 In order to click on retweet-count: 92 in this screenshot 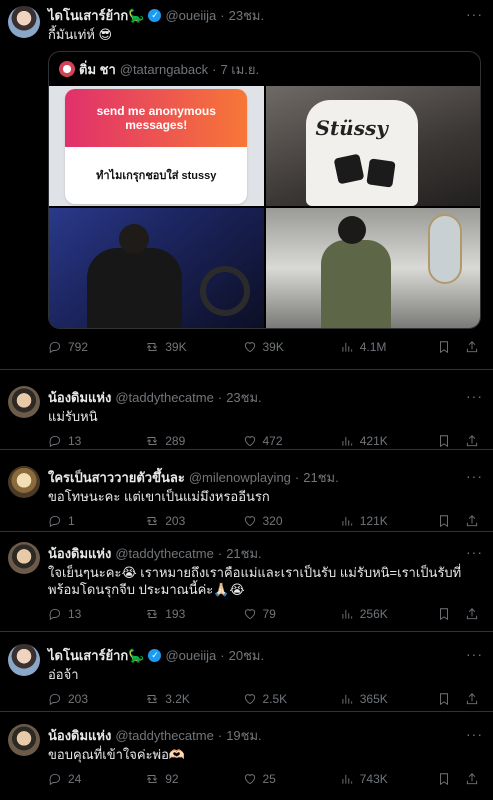, I will do `click(172, 779)`.